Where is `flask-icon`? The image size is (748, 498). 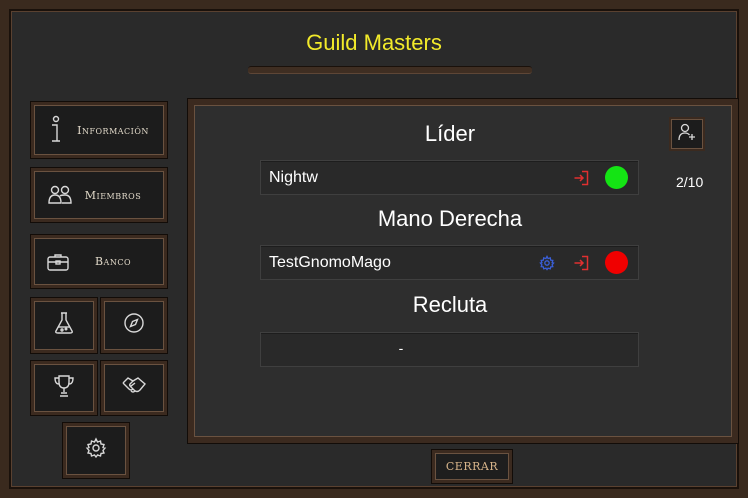 flask-icon is located at coordinates (64, 325).